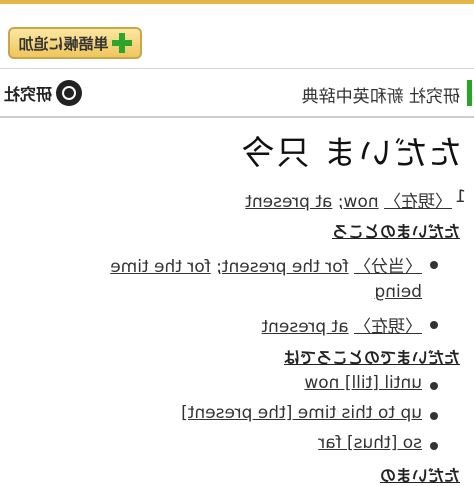 This screenshot has width=474, height=486. Describe the element at coordinates (63, 43) in the screenshot. I see `add-to-wordbook-label: 単語帳に追加` at that location.